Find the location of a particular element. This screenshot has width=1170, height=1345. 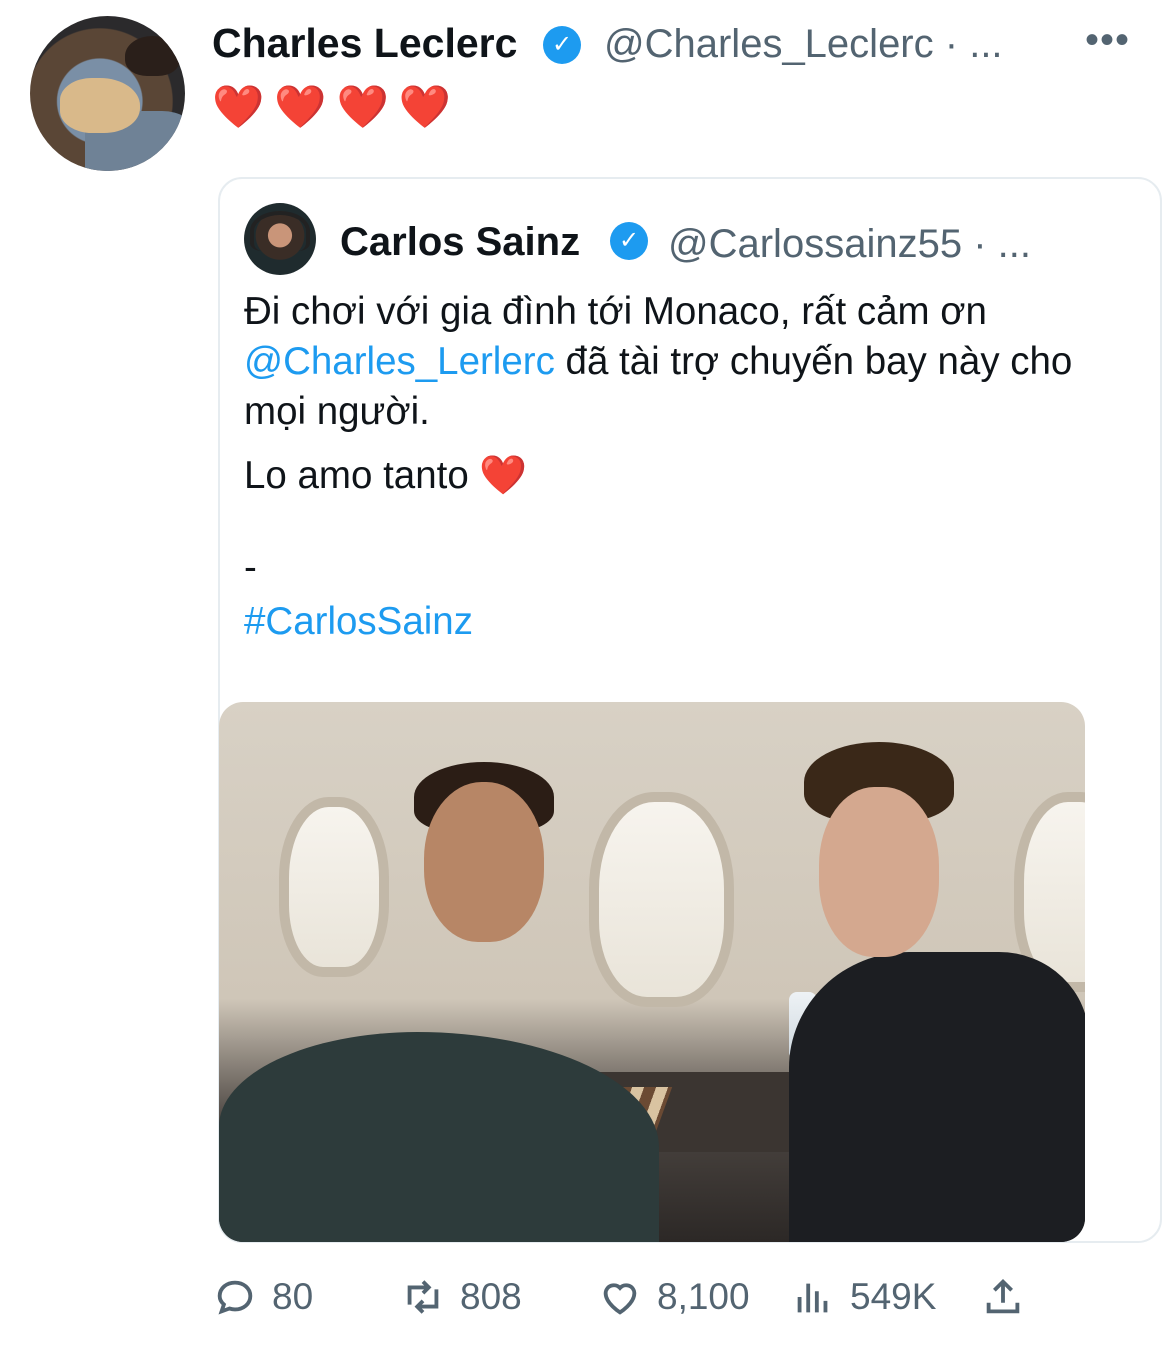

avatar-hair is located at coordinates (152, 56).